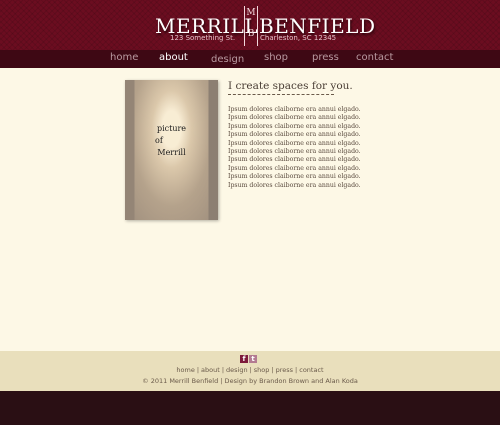  What do you see at coordinates (281, 94) in the screenshot?
I see `heading-divider` at bounding box center [281, 94].